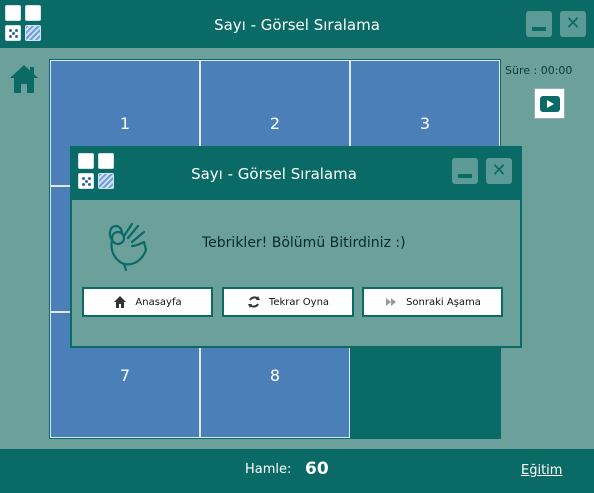 The image size is (594, 493). I want to click on replay-button: Tekrar Oyna, so click(288, 302).